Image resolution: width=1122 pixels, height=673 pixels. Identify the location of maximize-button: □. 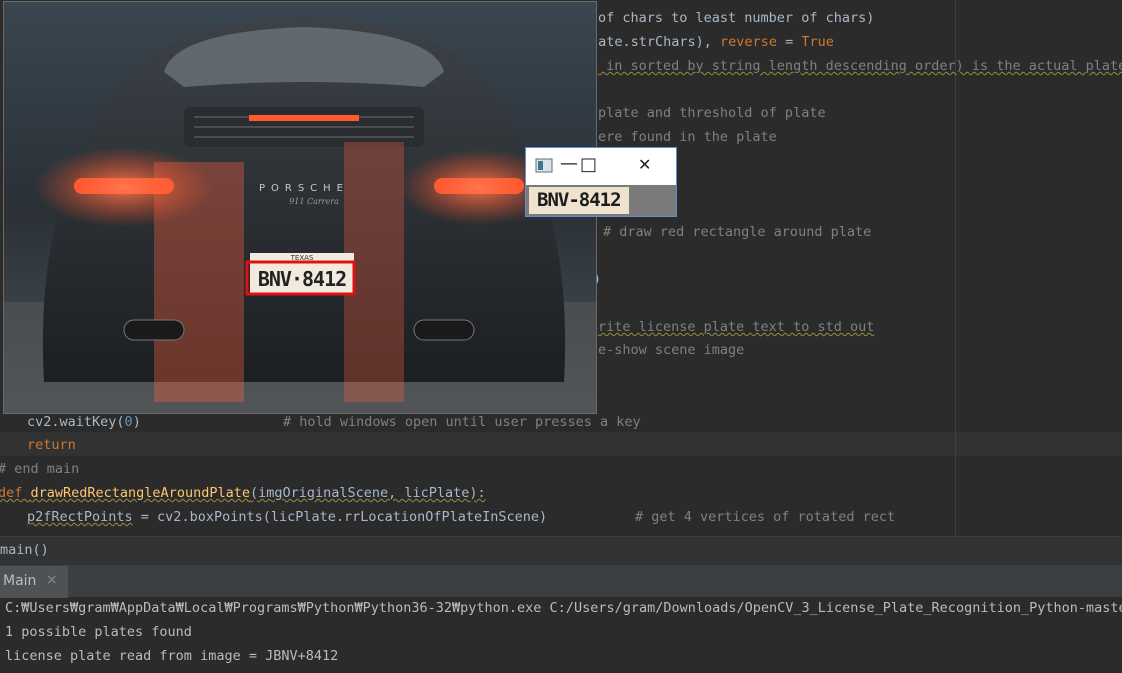
(588, 164).